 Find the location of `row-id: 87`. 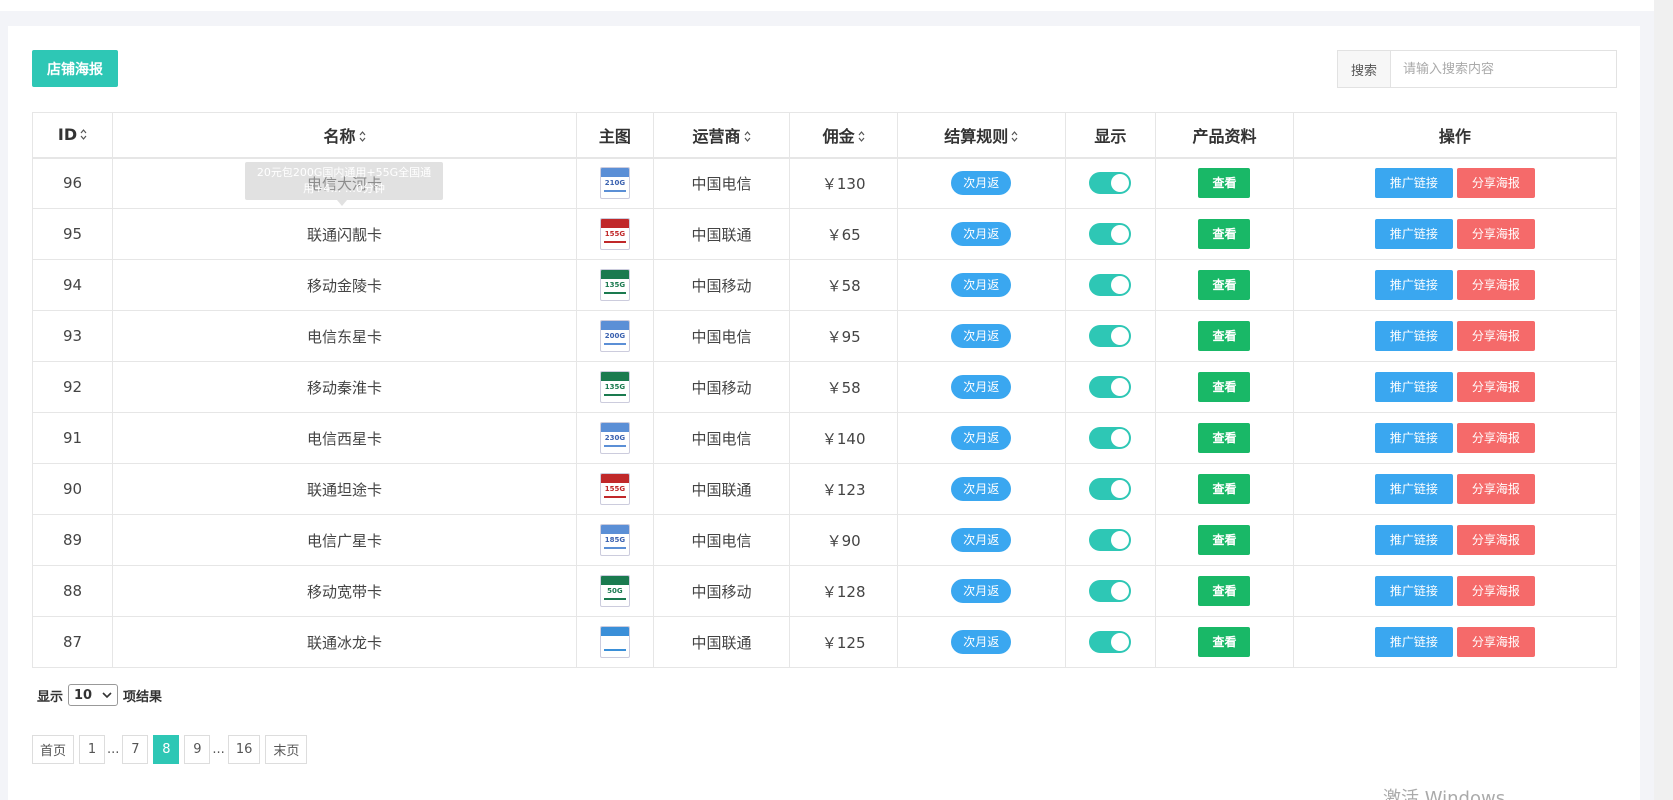

row-id: 87 is located at coordinates (72, 642).